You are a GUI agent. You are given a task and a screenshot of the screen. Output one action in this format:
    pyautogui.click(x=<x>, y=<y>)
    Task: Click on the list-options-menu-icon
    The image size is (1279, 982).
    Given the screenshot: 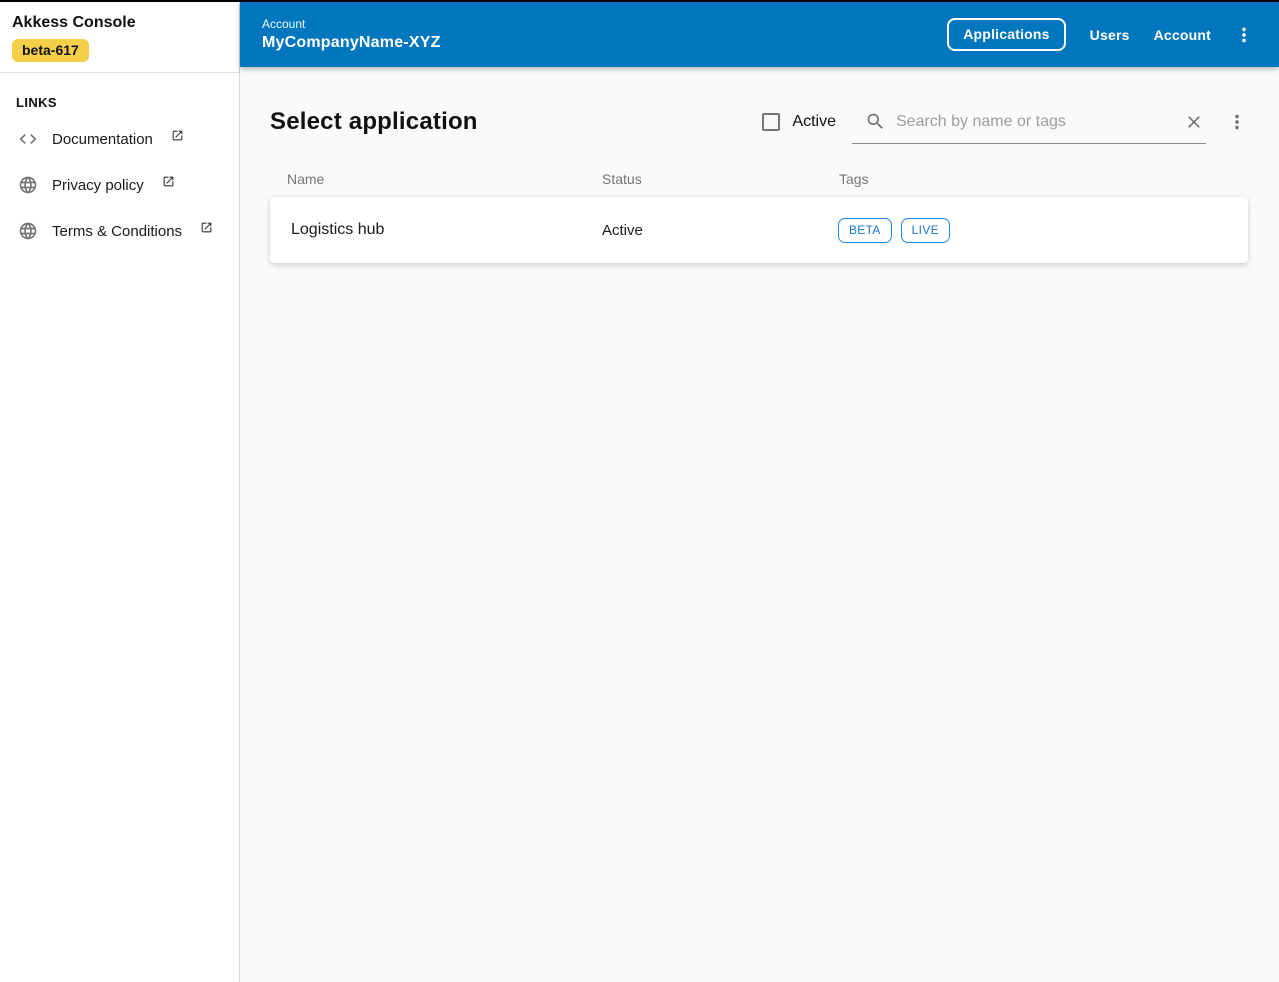 What is the action you would take?
    pyautogui.click(x=1237, y=122)
    